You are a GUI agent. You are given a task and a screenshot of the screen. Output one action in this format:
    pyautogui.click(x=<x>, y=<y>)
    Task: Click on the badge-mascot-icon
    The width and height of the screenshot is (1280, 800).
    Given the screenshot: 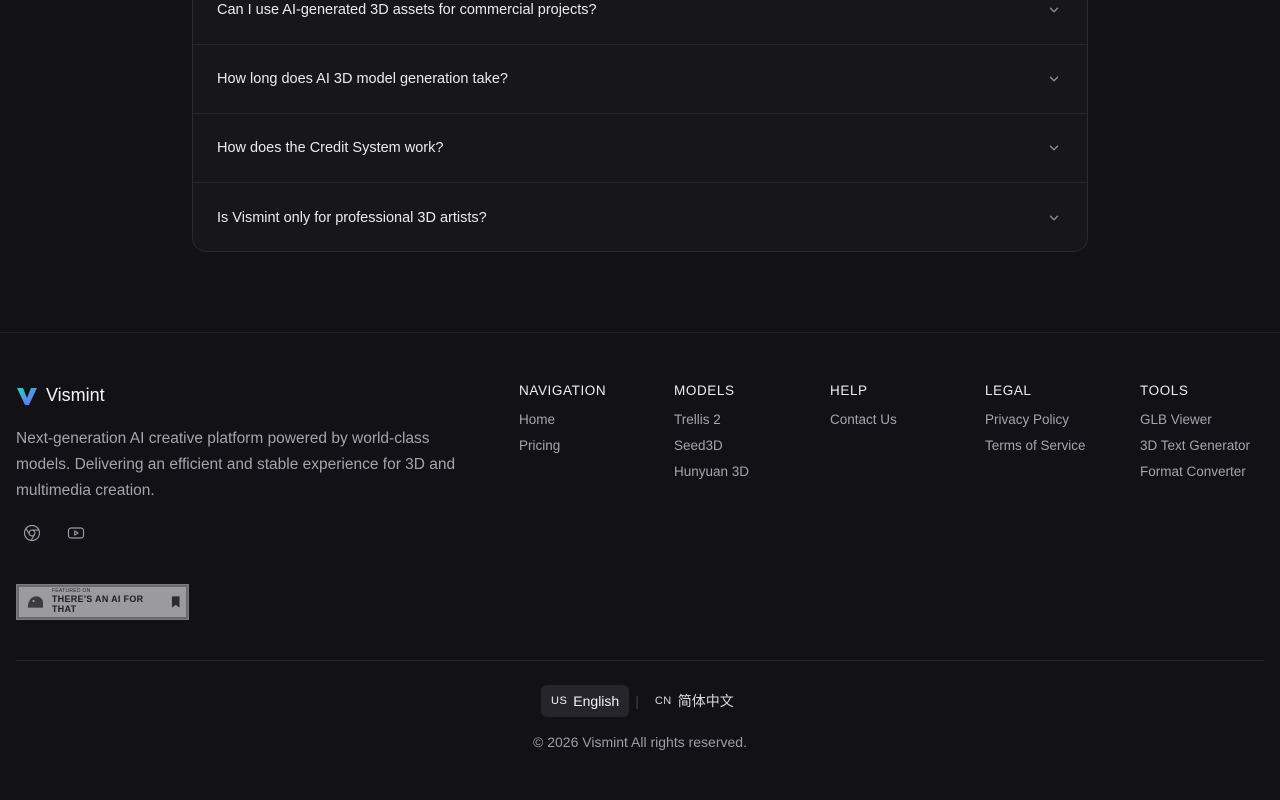 What is the action you would take?
    pyautogui.click(x=35, y=602)
    